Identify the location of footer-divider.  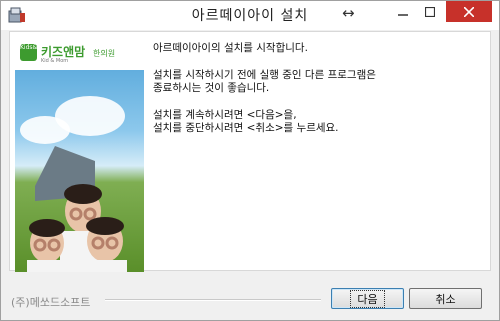
(213, 300).